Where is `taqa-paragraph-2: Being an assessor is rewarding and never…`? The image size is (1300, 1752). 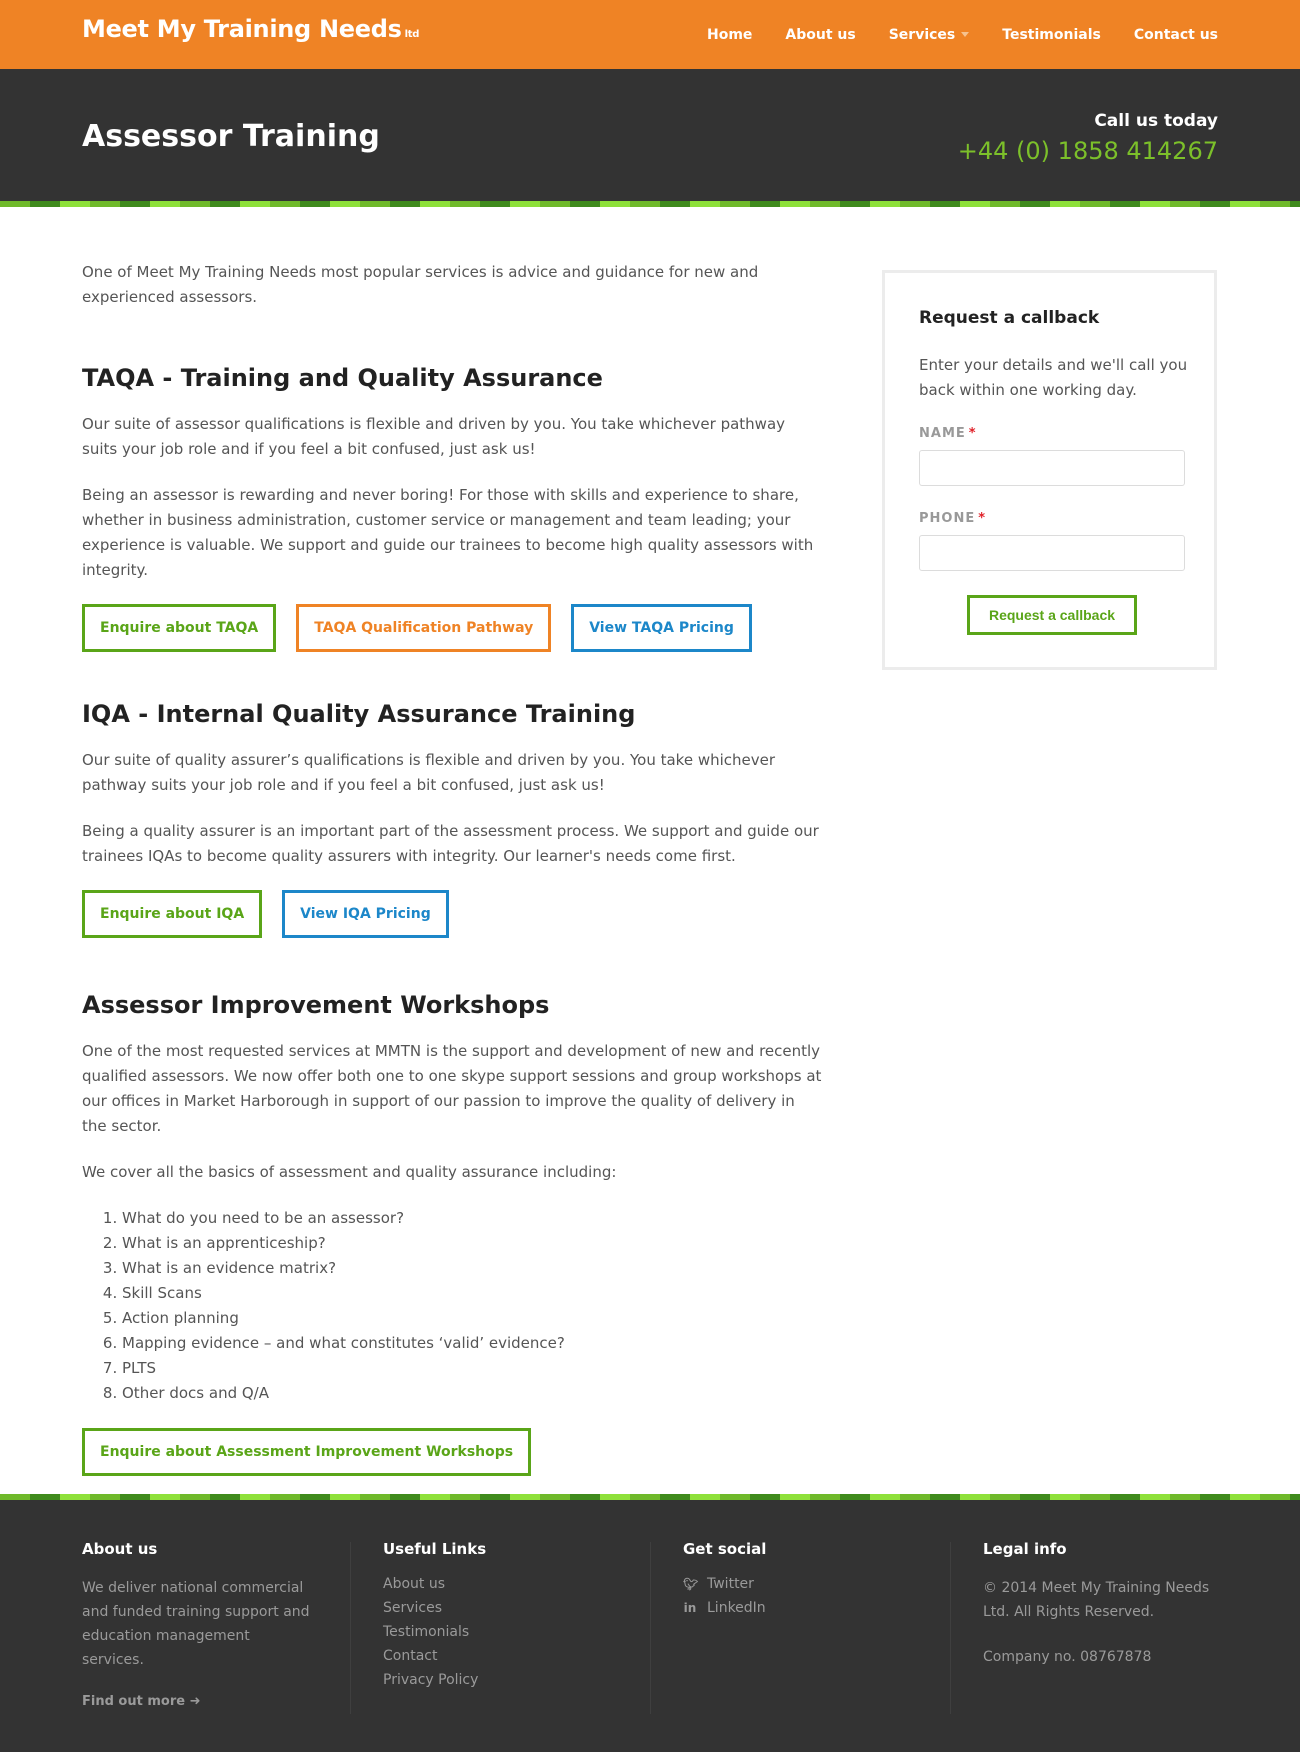
taqa-paragraph-2: Being an assessor is rewarding and never… is located at coordinates (448, 532).